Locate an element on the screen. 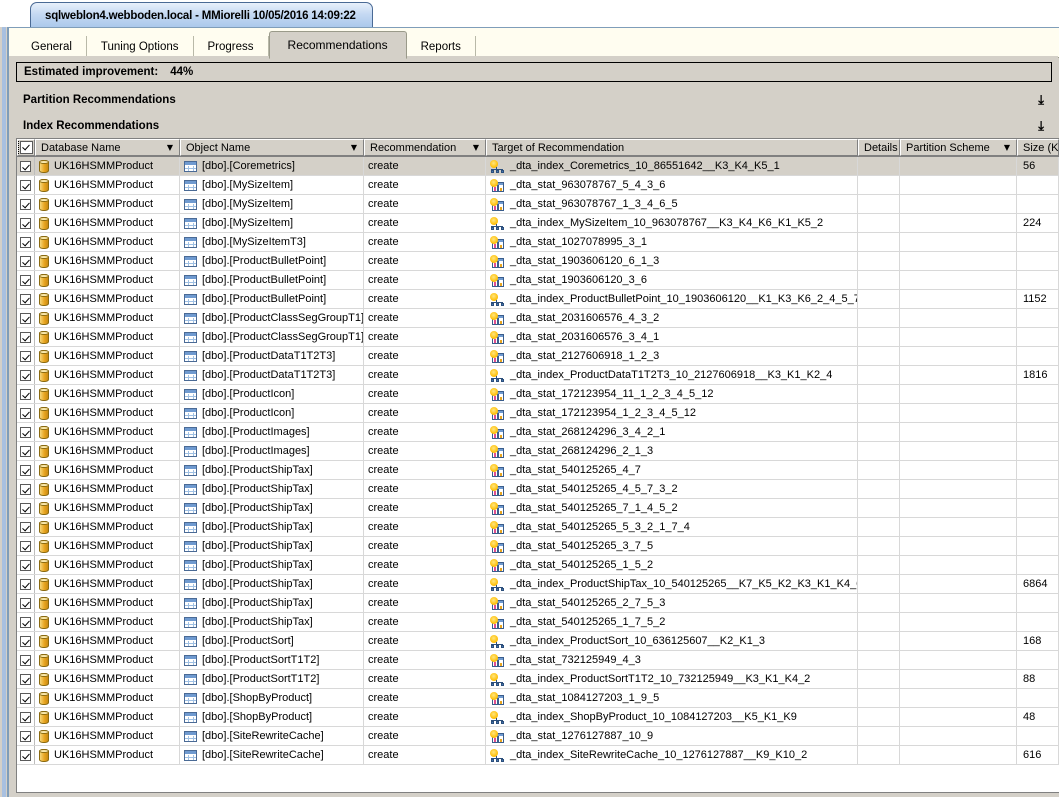 The width and height of the screenshot is (1059, 797). column-header-scheme: Partition Scheme ▼ is located at coordinates (958, 147).